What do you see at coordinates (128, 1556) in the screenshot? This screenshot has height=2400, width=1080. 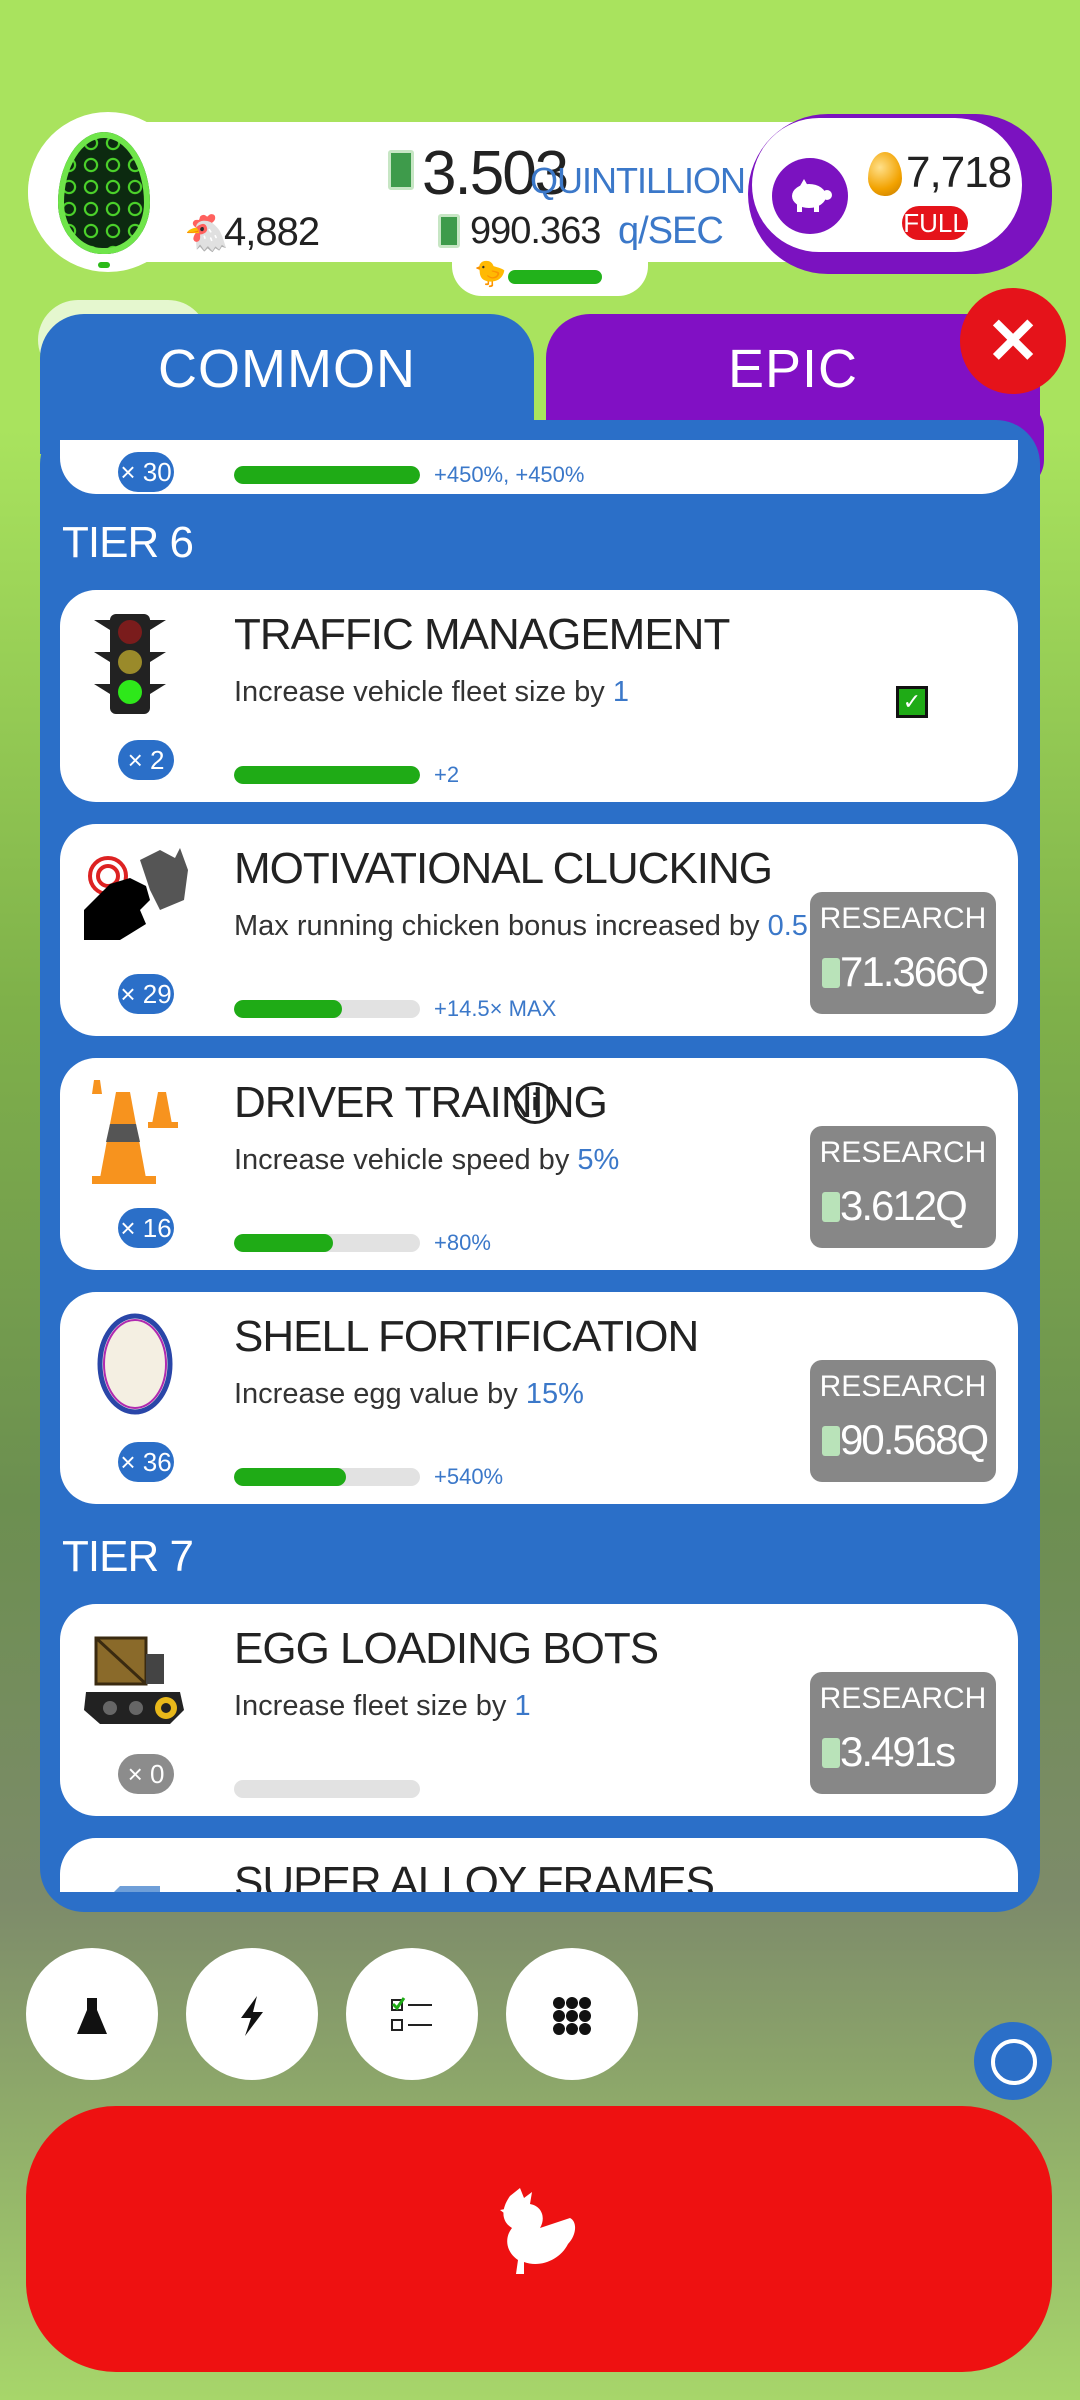 I see `tier-heading: TIER 7` at bounding box center [128, 1556].